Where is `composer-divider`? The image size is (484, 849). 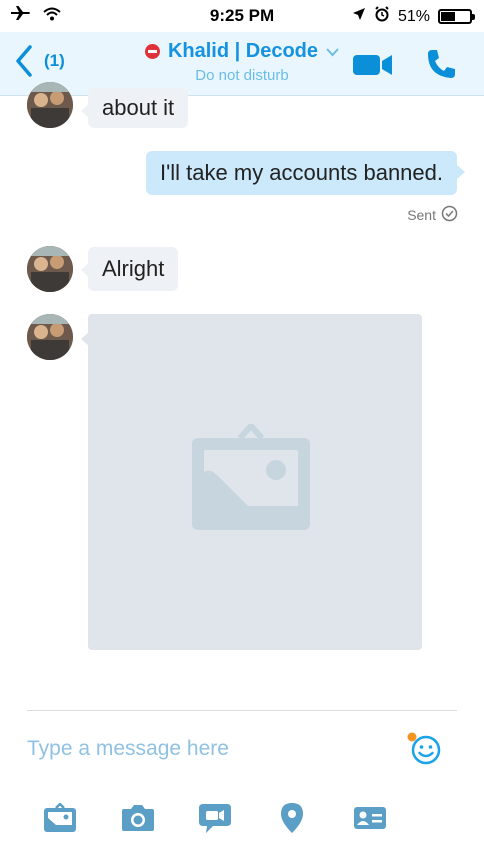
composer-divider is located at coordinates (242, 710).